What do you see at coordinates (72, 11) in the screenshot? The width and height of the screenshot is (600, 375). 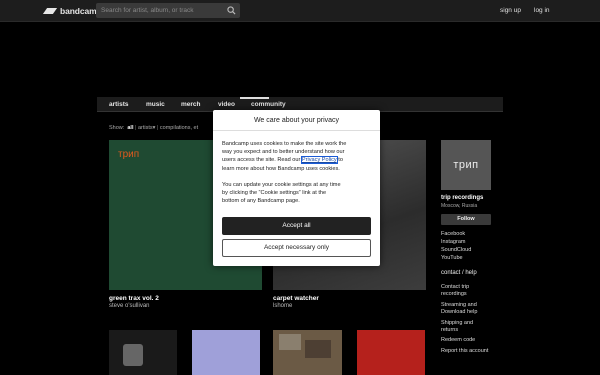 I see `bandcamp-logo: bandcamp` at bounding box center [72, 11].